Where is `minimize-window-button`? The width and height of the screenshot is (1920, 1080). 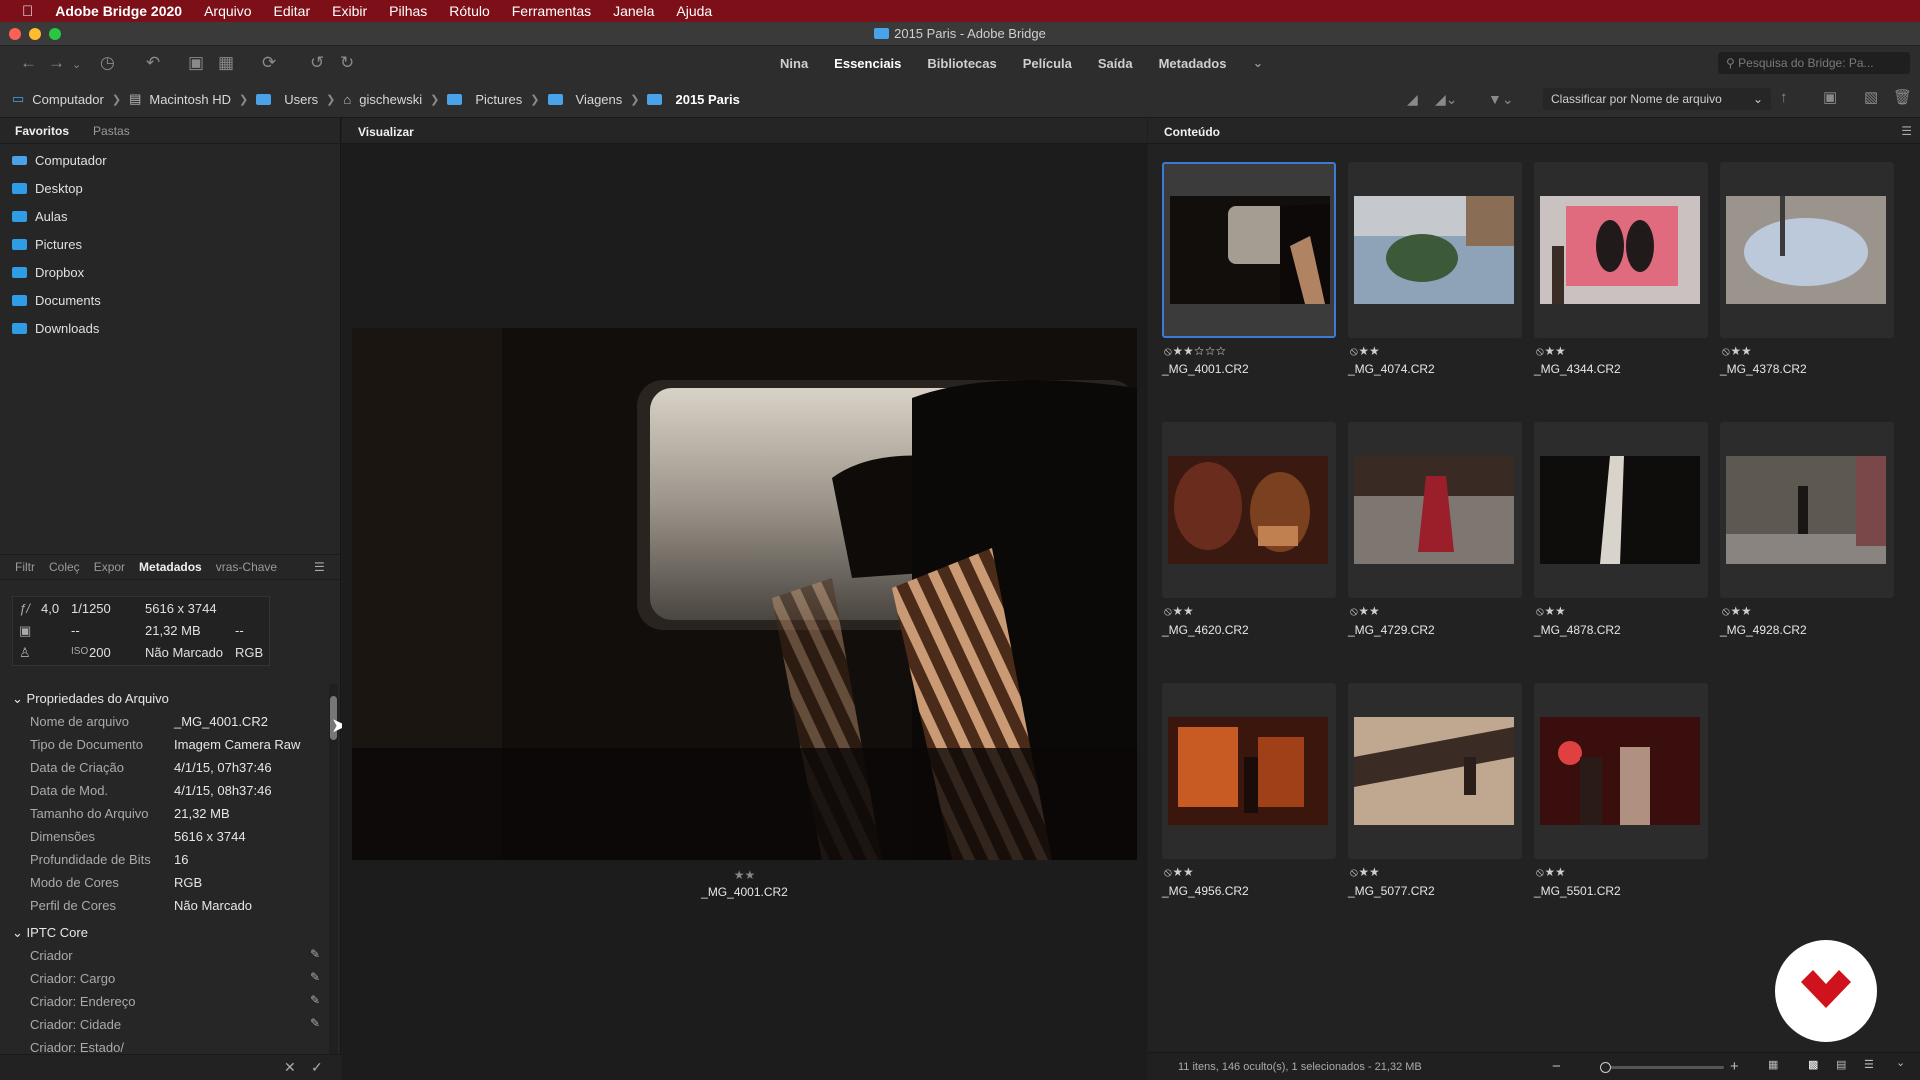
minimize-window-button is located at coordinates (35, 34).